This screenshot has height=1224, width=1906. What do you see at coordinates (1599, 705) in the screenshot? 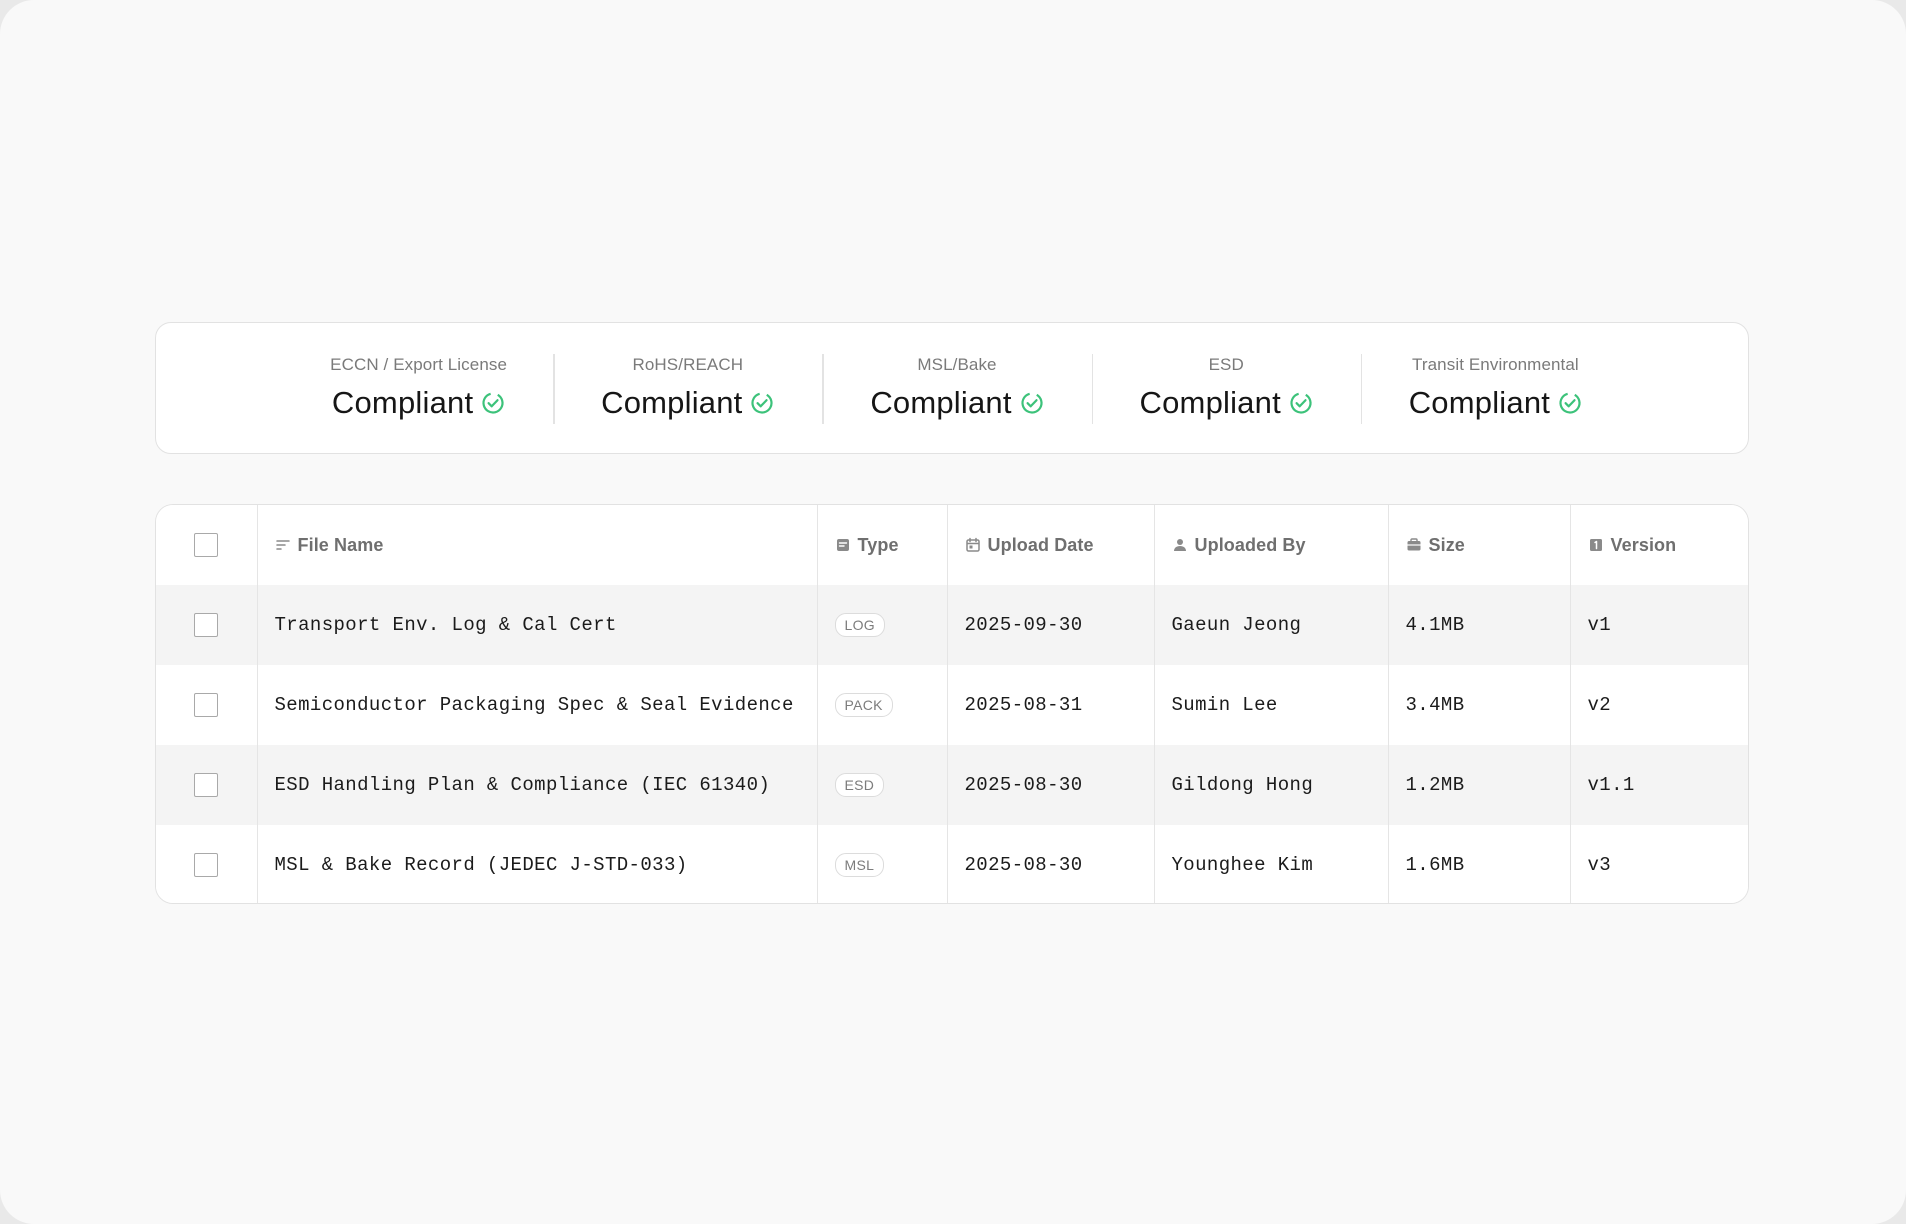
I see `version-cell: v2` at bounding box center [1599, 705].